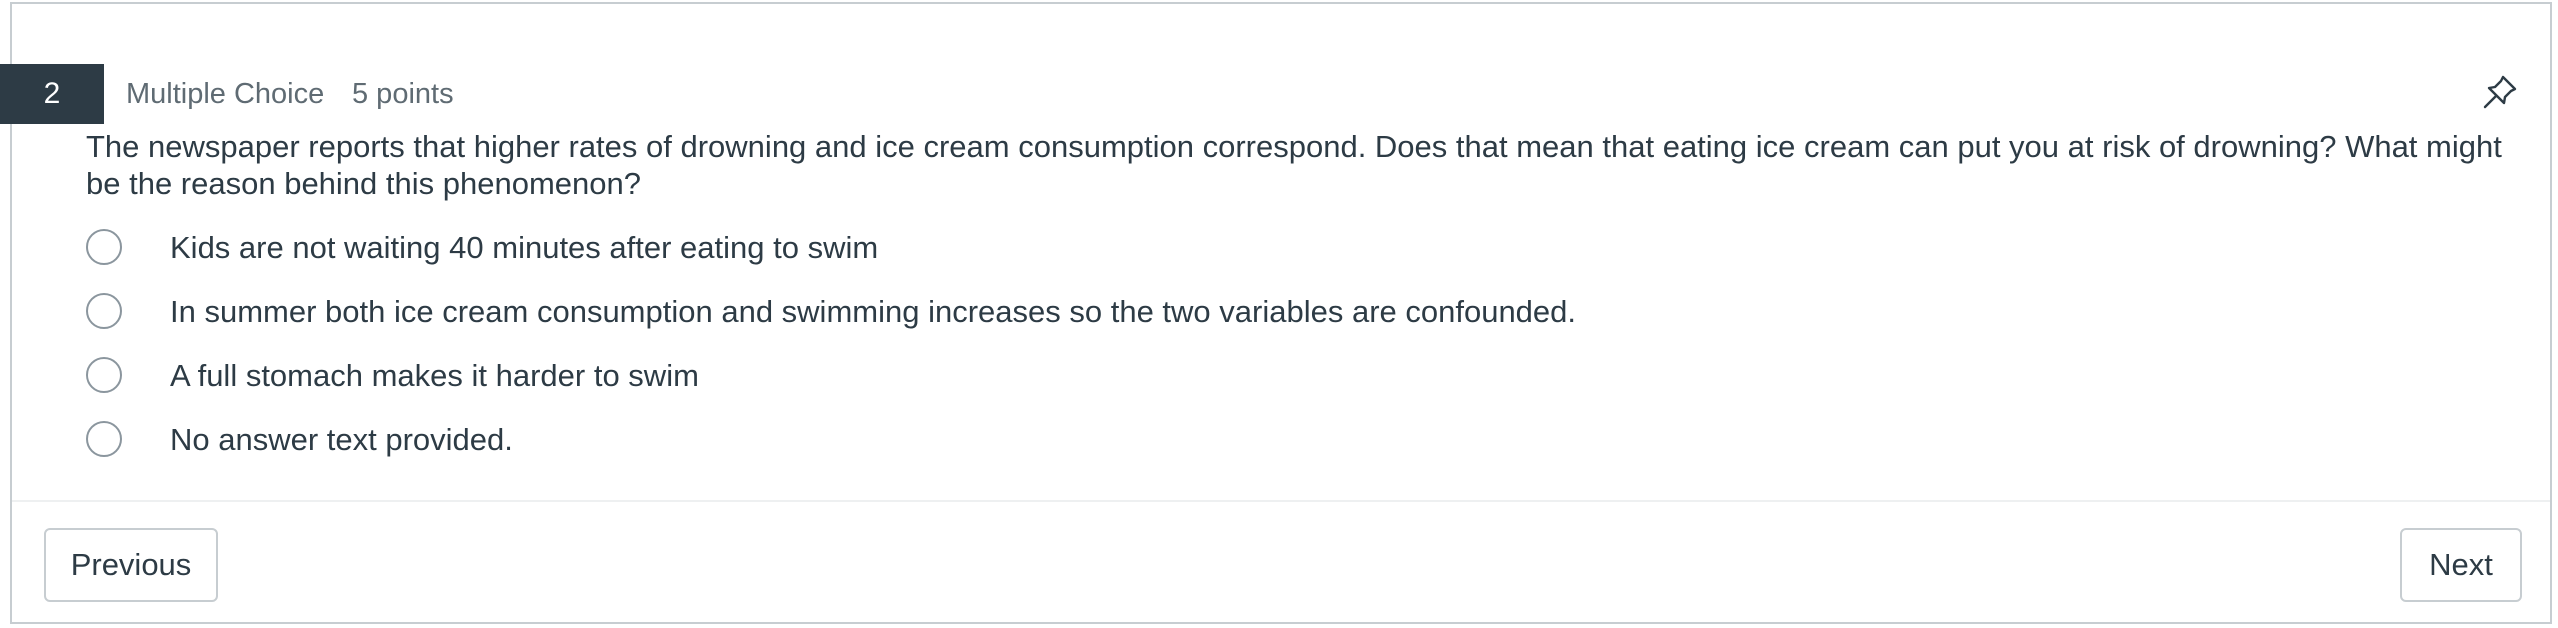 The width and height of the screenshot is (2558, 628). Describe the element at coordinates (1281, 501) in the screenshot. I see `footer-divider` at that location.